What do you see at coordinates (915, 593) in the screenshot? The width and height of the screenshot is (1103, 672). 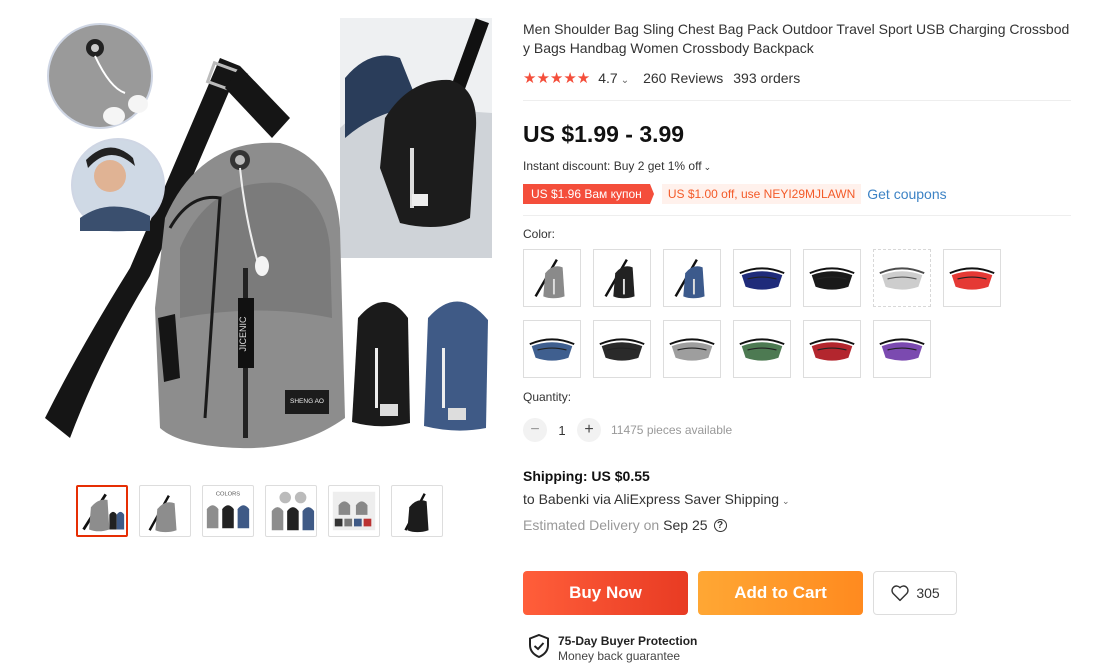 I see `wishlist-button: 305` at bounding box center [915, 593].